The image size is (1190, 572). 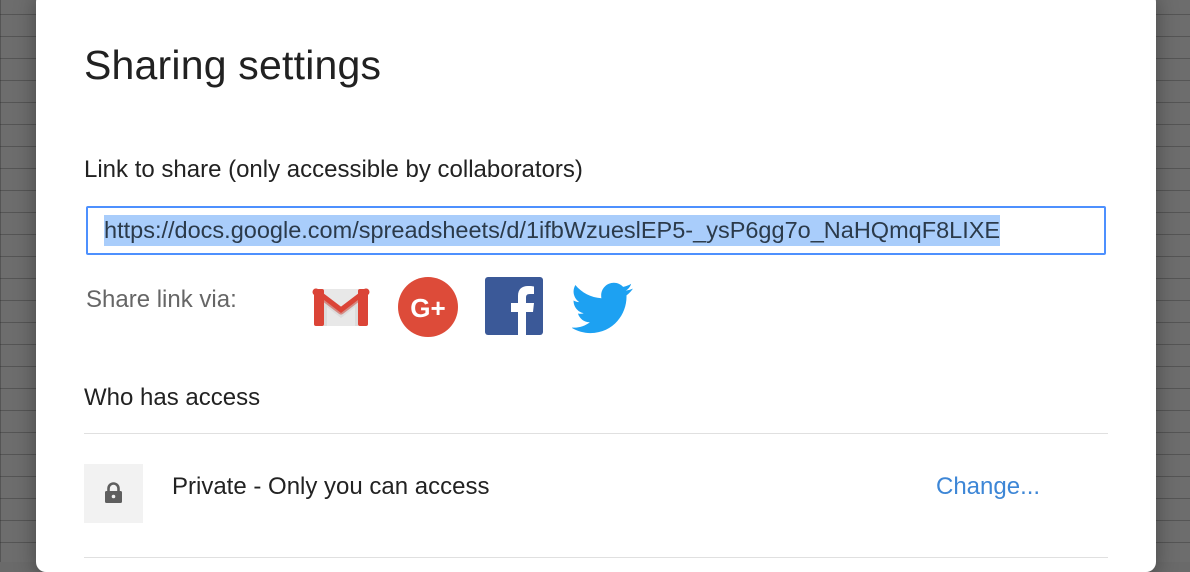 I want to click on google-plus-icon: G+, so click(x=428, y=307).